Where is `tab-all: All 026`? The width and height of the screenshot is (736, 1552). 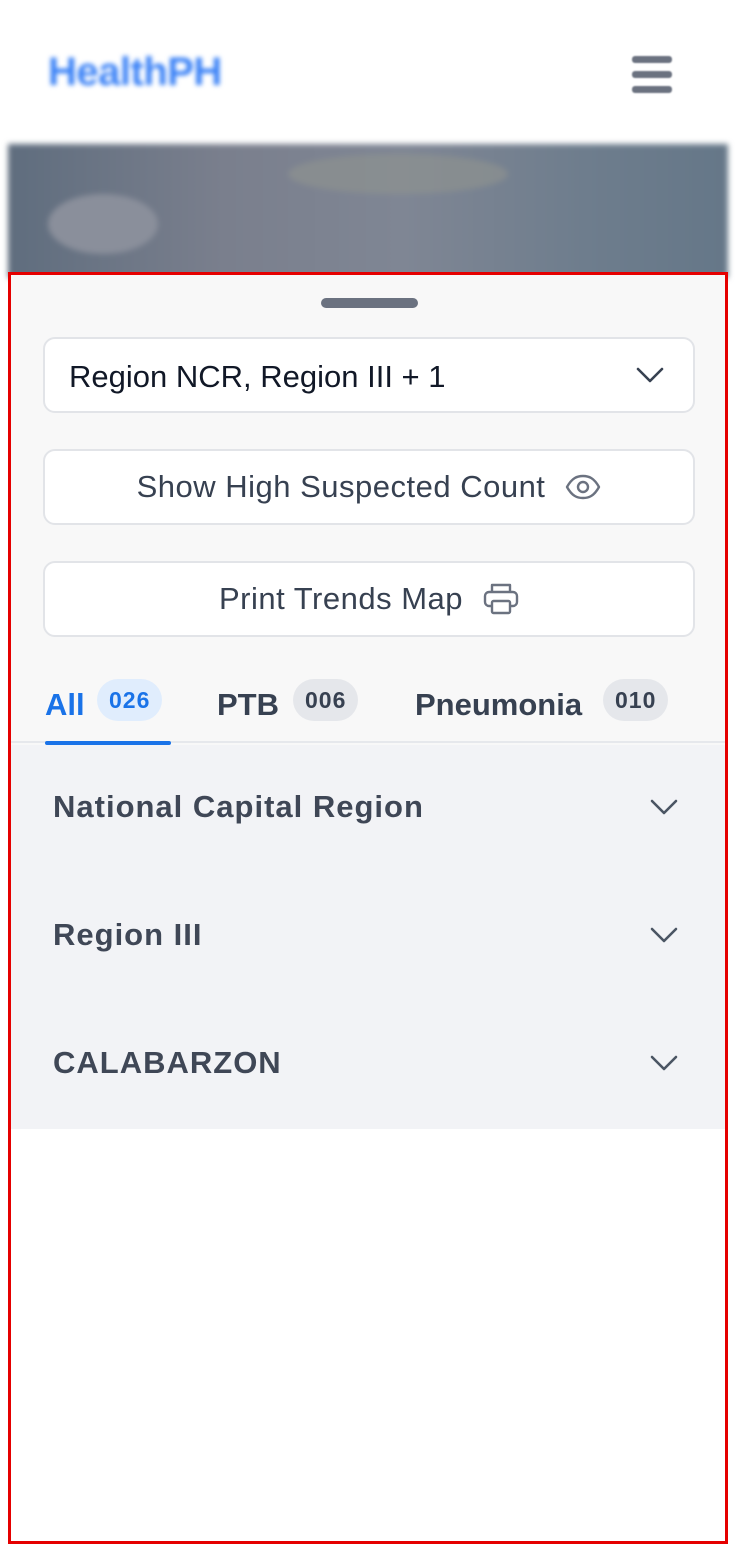 tab-all: All 026 is located at coordinates (108, 712).